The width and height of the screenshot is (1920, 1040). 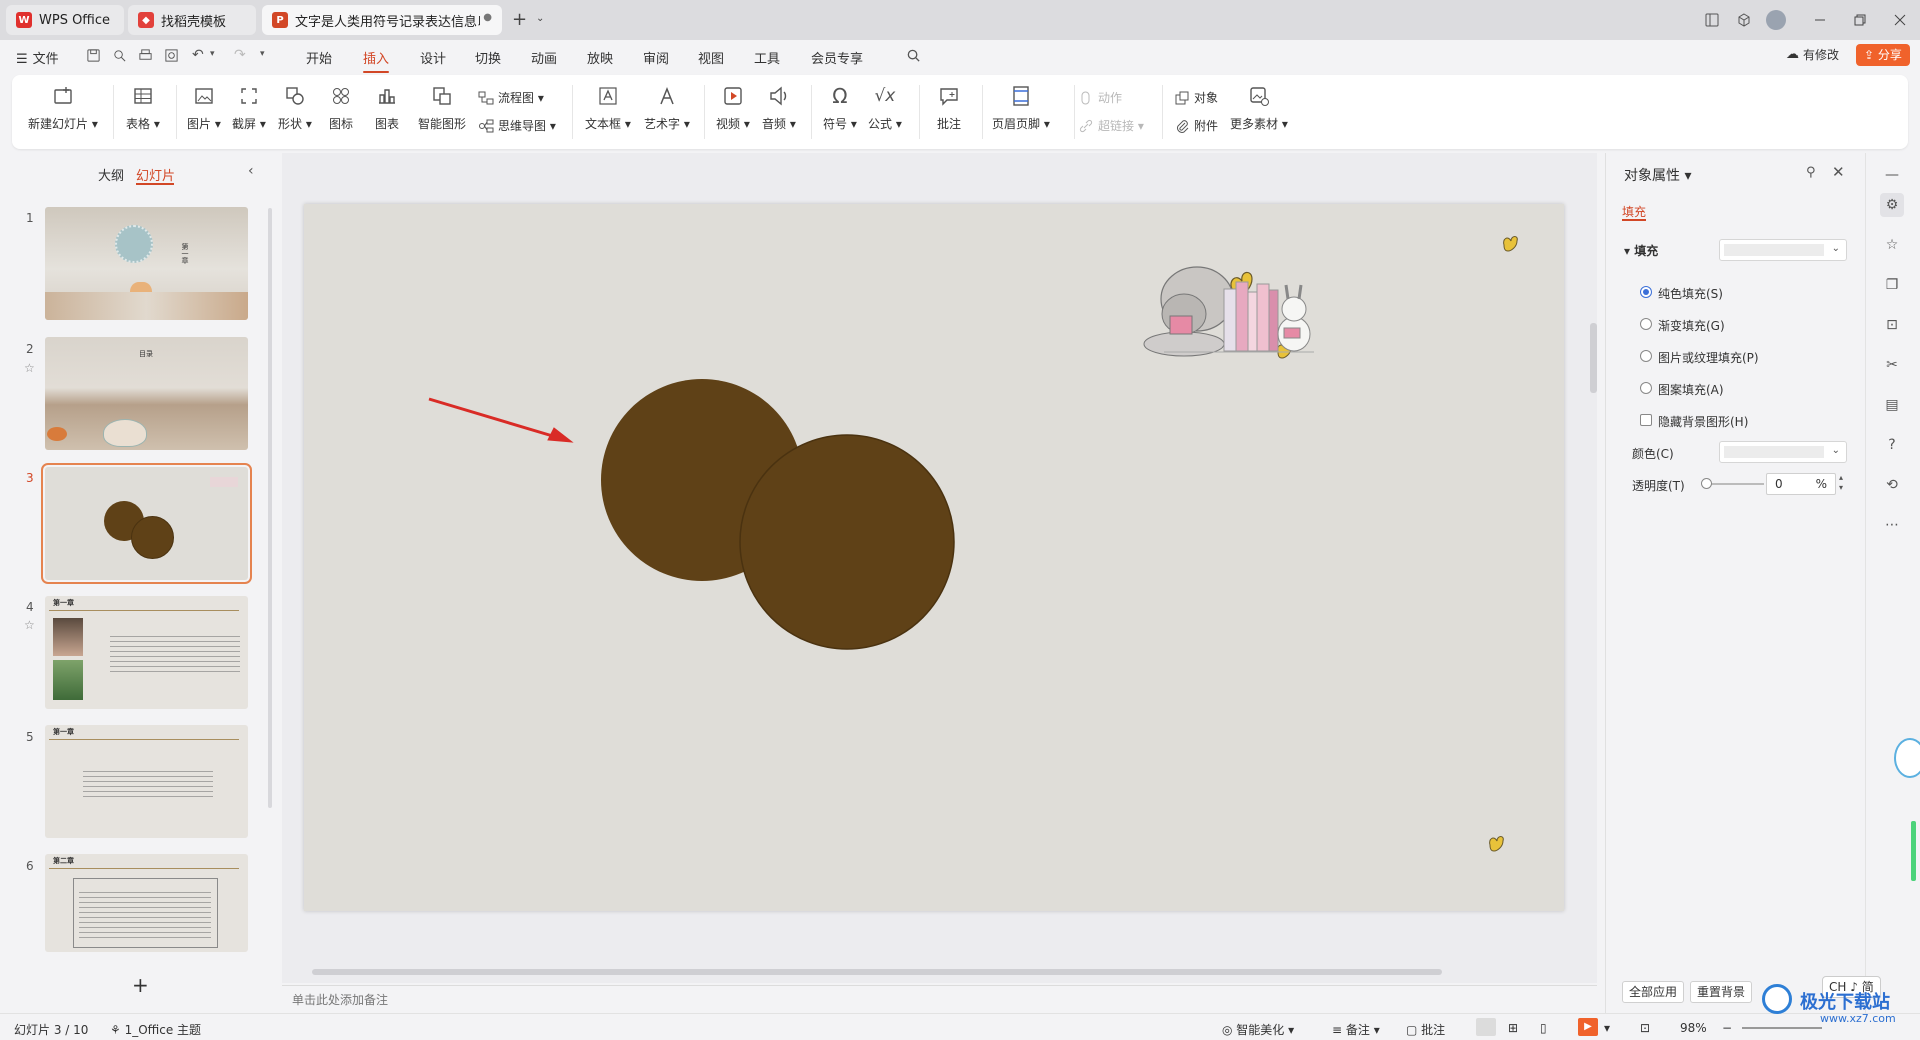 What do you see at coordinates (1712, 20) in the screenshot?
I see `layout-icon` at bounding box center [1712, 20].